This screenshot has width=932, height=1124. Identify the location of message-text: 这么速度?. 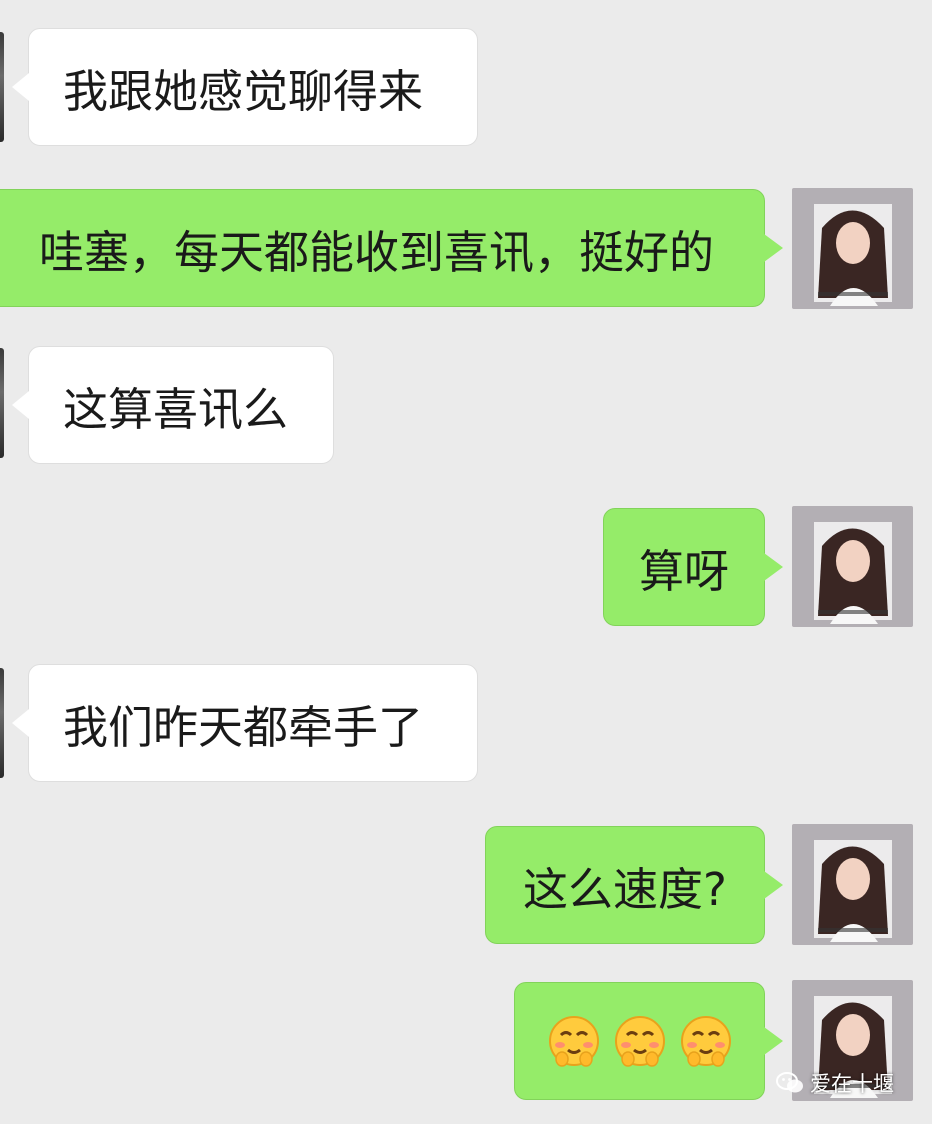
(625, 889).